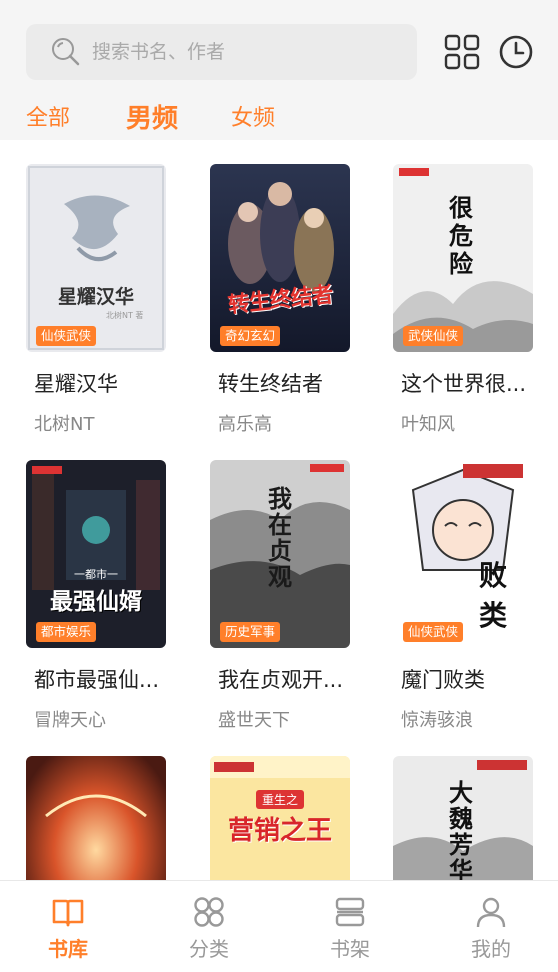  I want to click on book-card, so click(96, 818).